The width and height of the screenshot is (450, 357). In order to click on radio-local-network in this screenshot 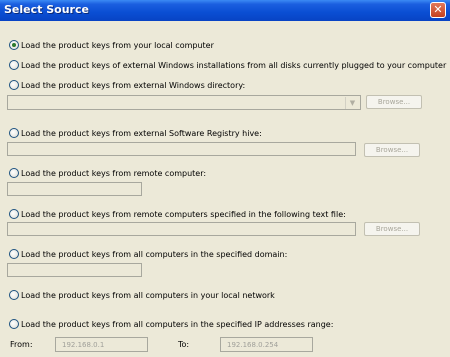, I will do `click(14, 295)`.